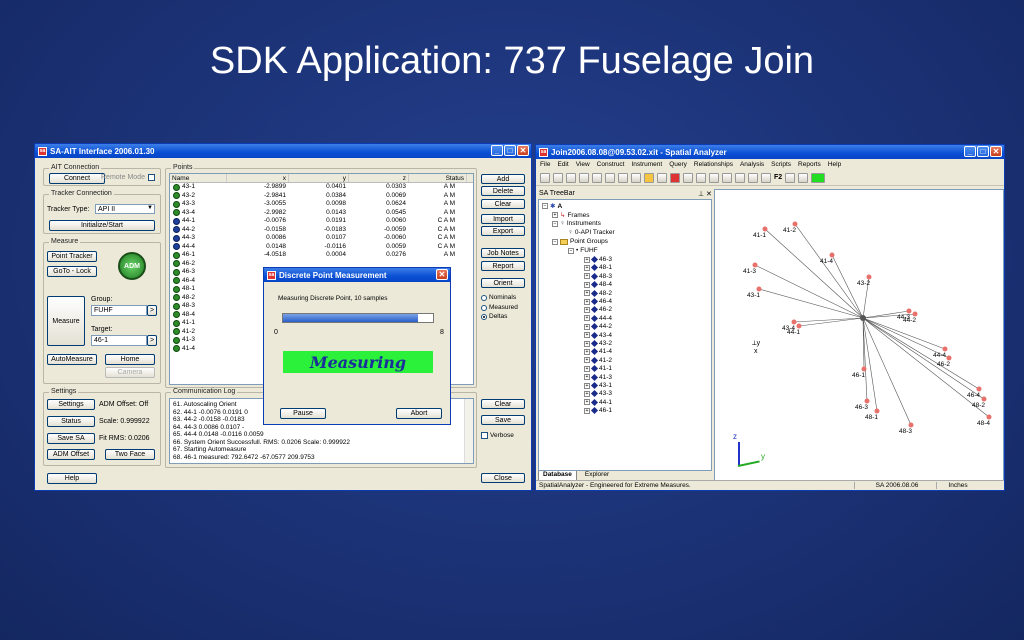 This screenshot has width=1024, height=640. I want to click on table-row: 44-2 -0.0158 -0.0183 -0.0059 C A M, so click(321, 230).